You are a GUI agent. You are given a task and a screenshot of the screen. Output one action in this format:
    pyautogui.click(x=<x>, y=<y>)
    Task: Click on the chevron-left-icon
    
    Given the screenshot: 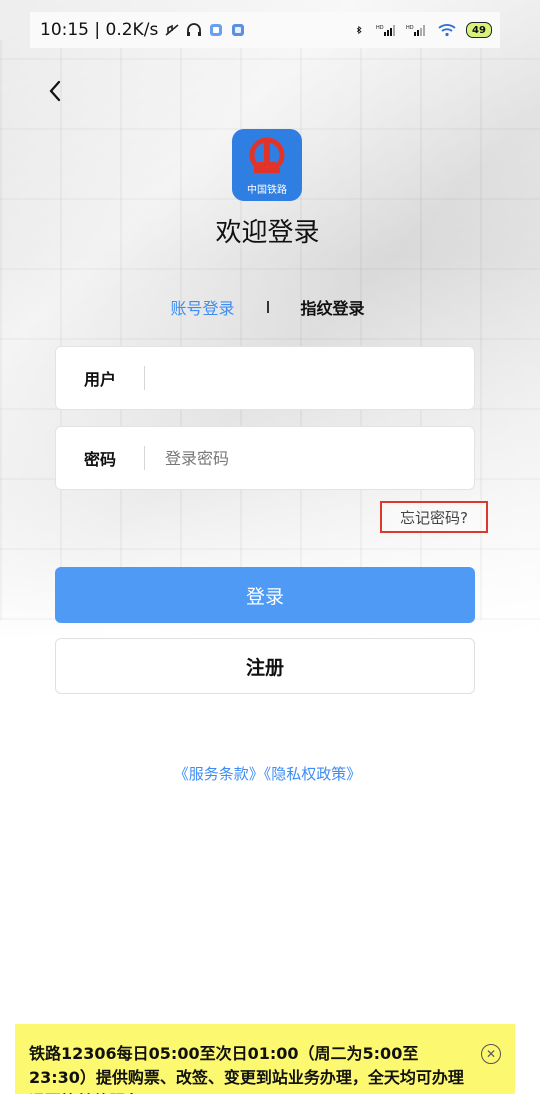 What is the action you would take?
    pyautogui.click(x=55, y=91)
    